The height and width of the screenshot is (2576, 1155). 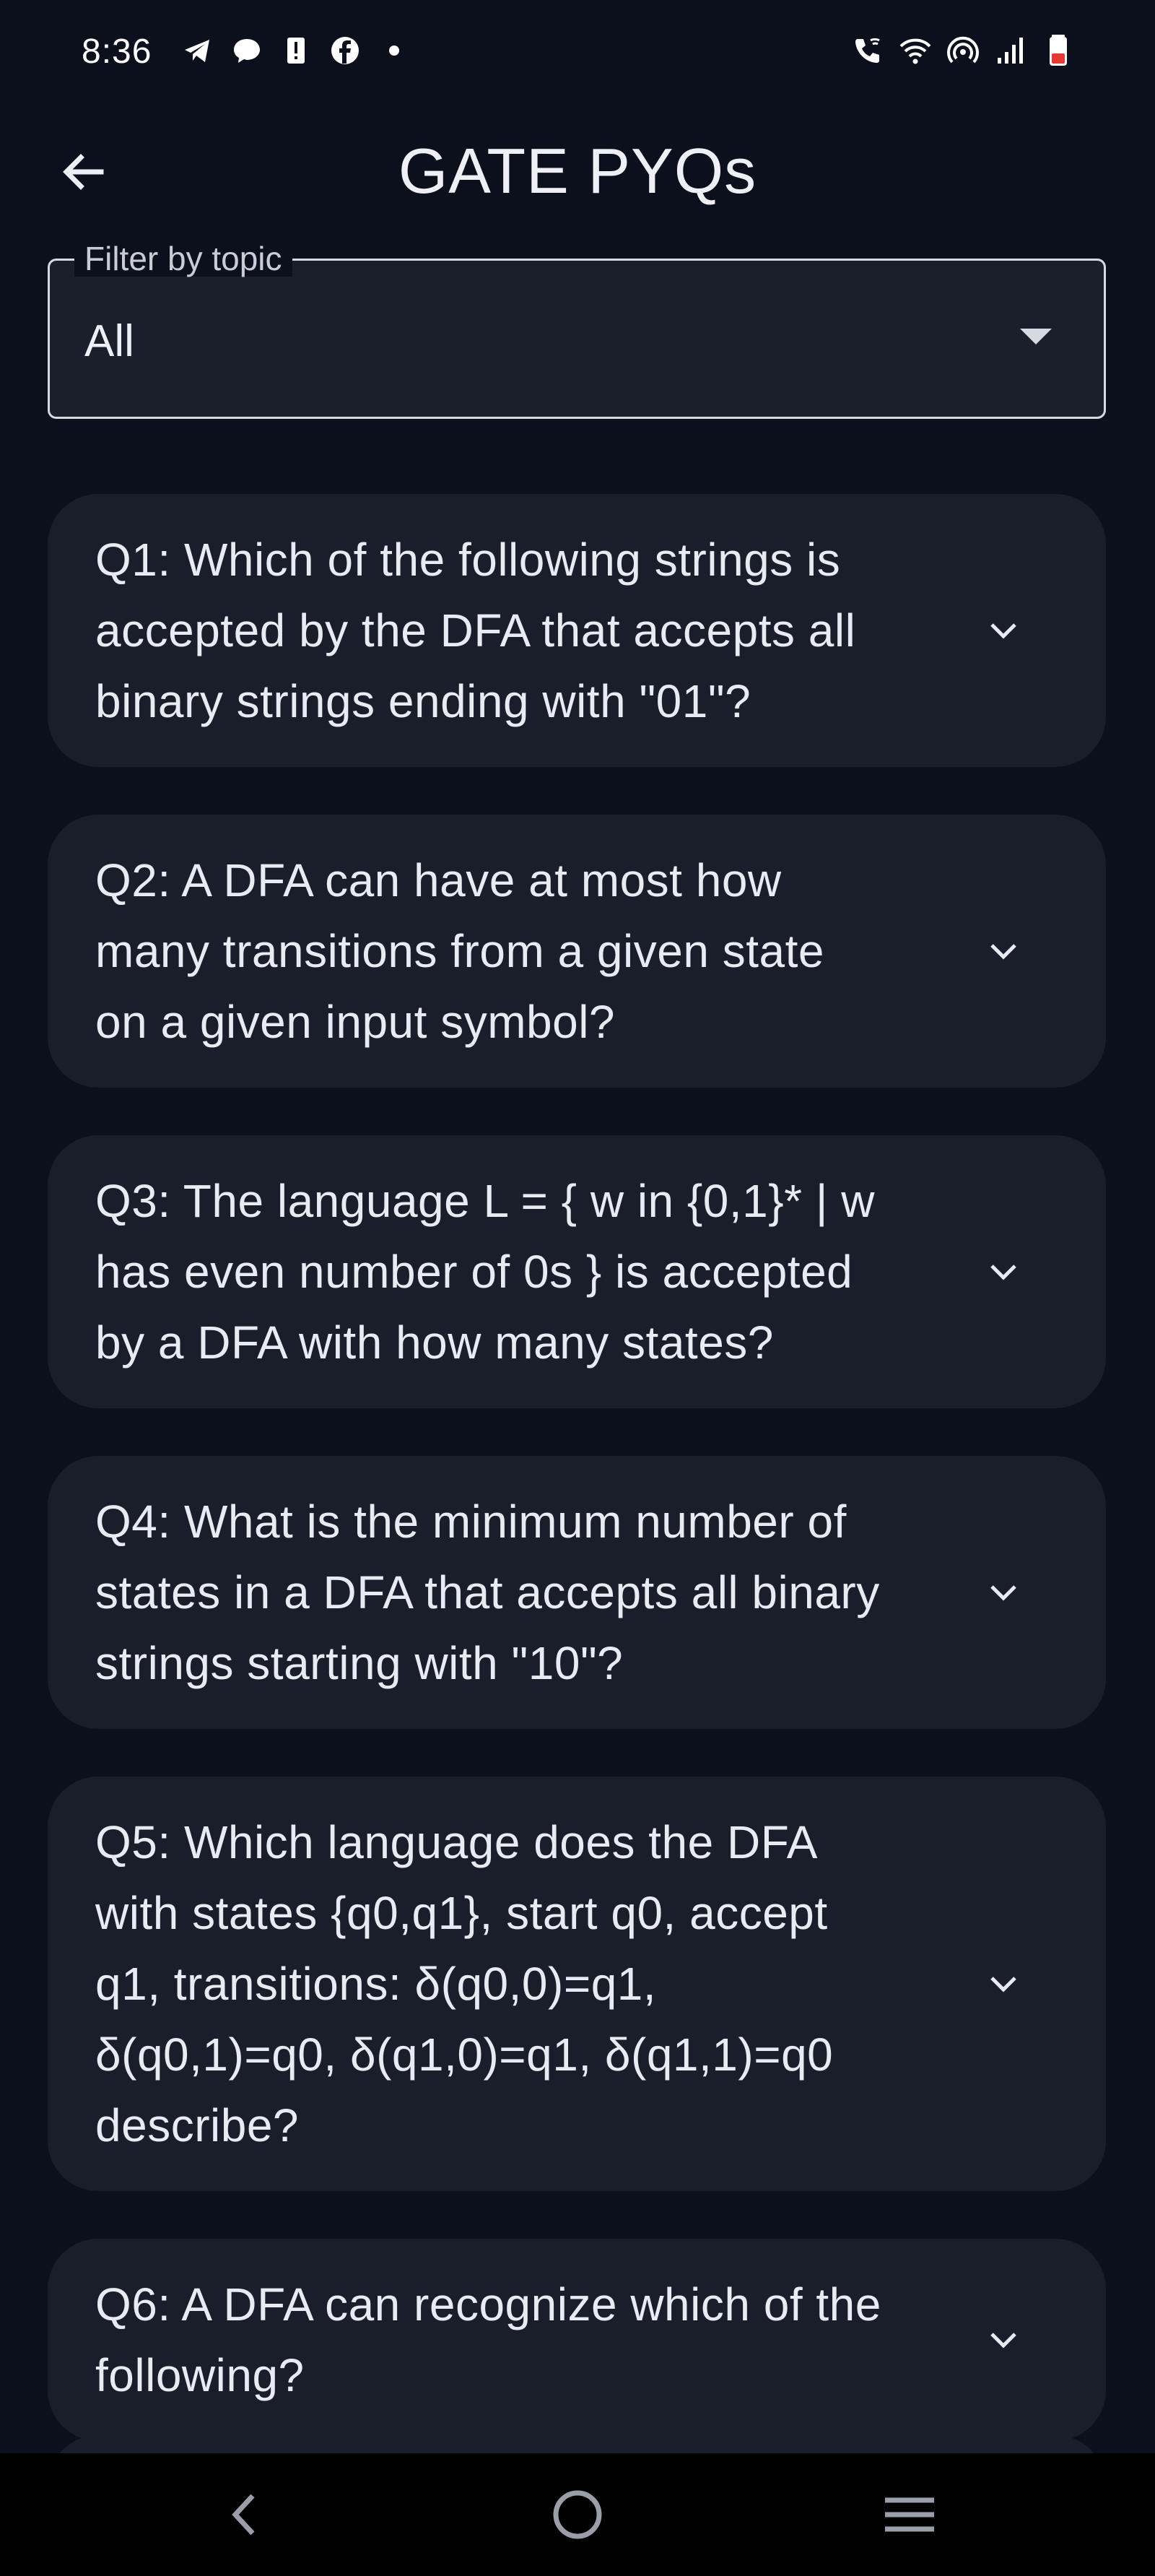 I want to click on telegram-icon, so click(x=198, y=50).